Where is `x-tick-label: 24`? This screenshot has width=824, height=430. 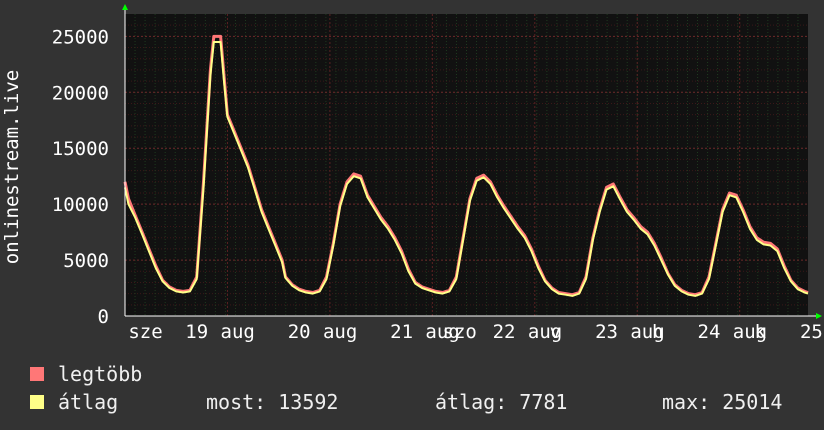
x-tick-label: 24 is located at coordinates (709, 332).